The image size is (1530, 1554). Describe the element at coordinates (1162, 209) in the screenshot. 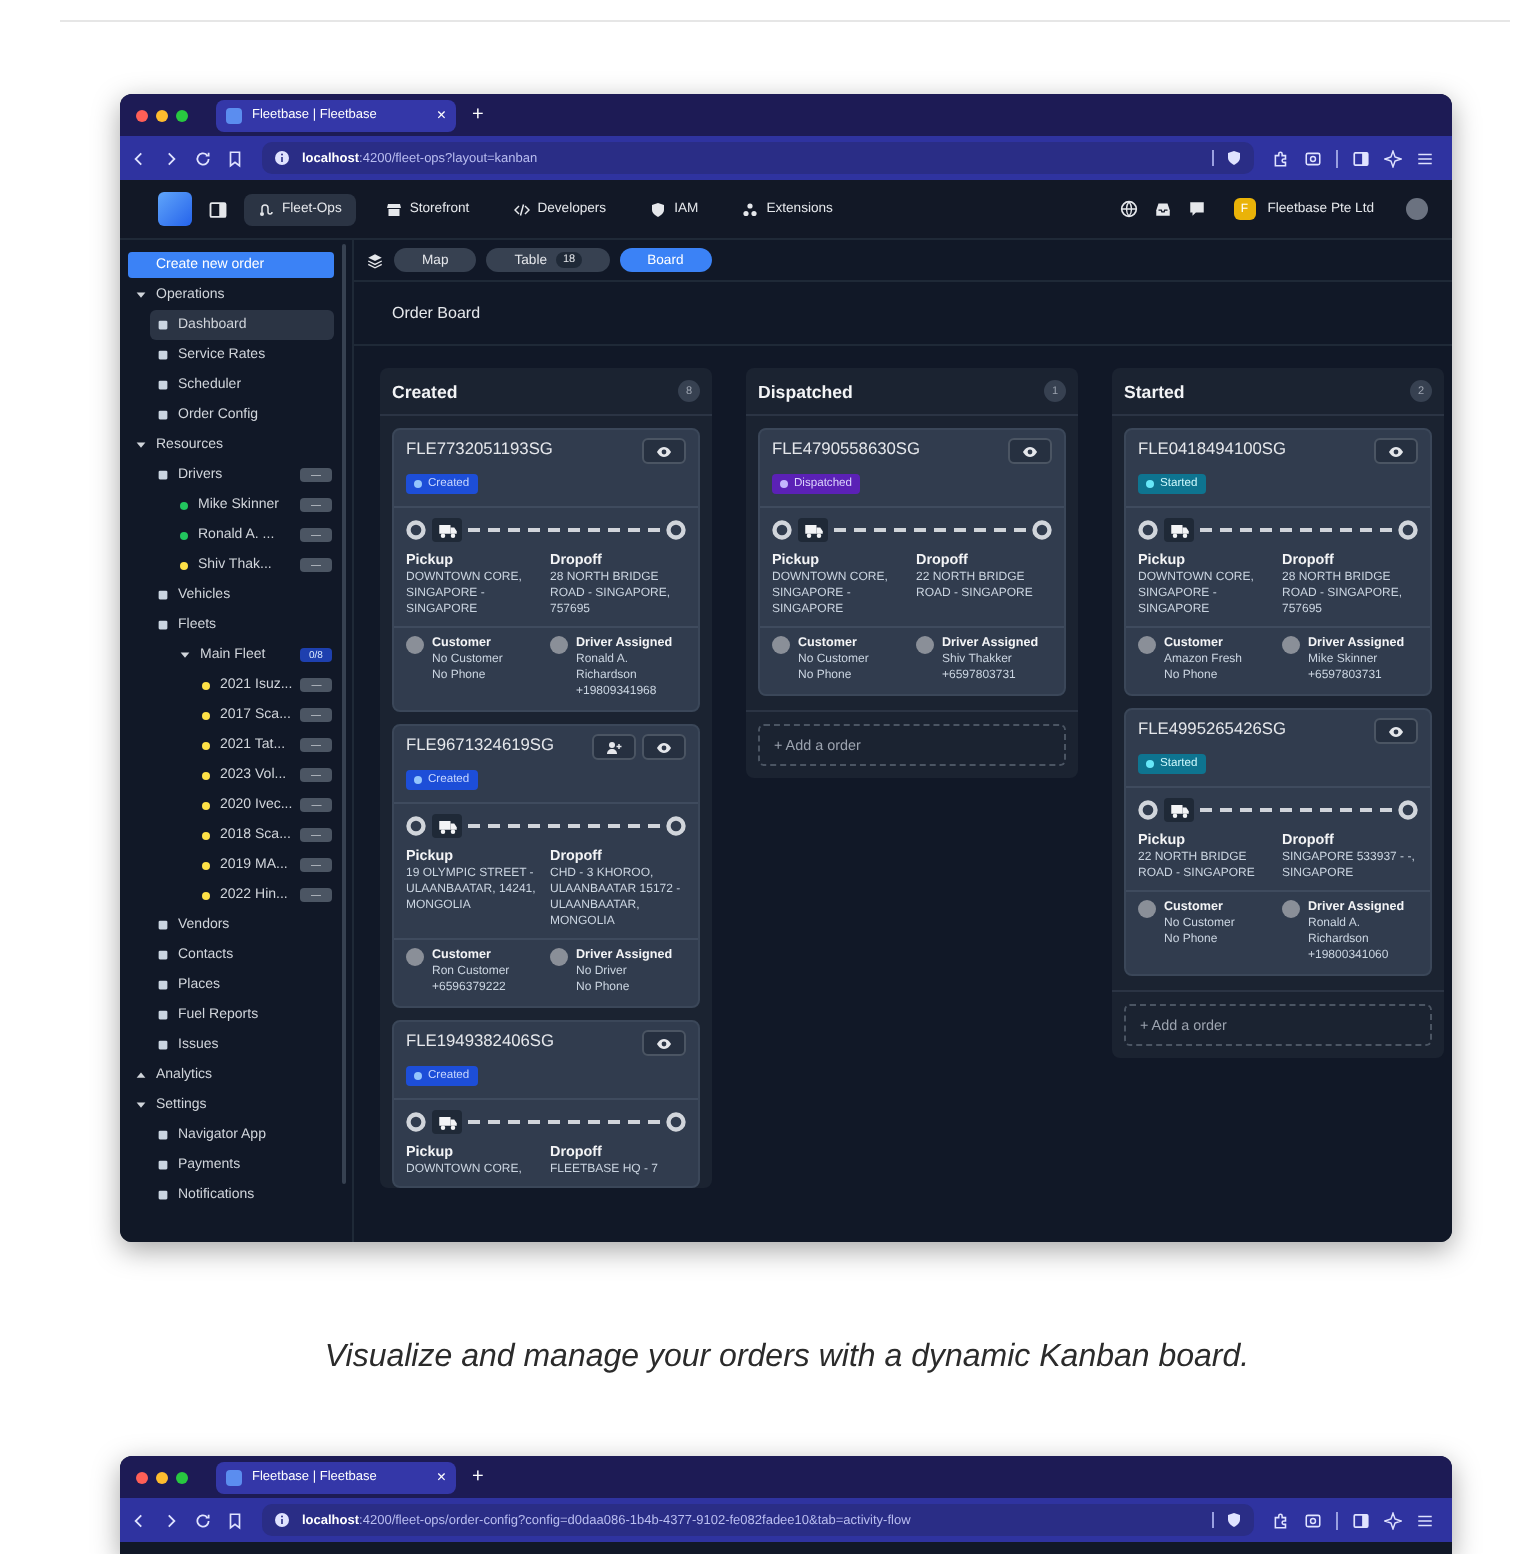

I see `inbox-icon` at that location.